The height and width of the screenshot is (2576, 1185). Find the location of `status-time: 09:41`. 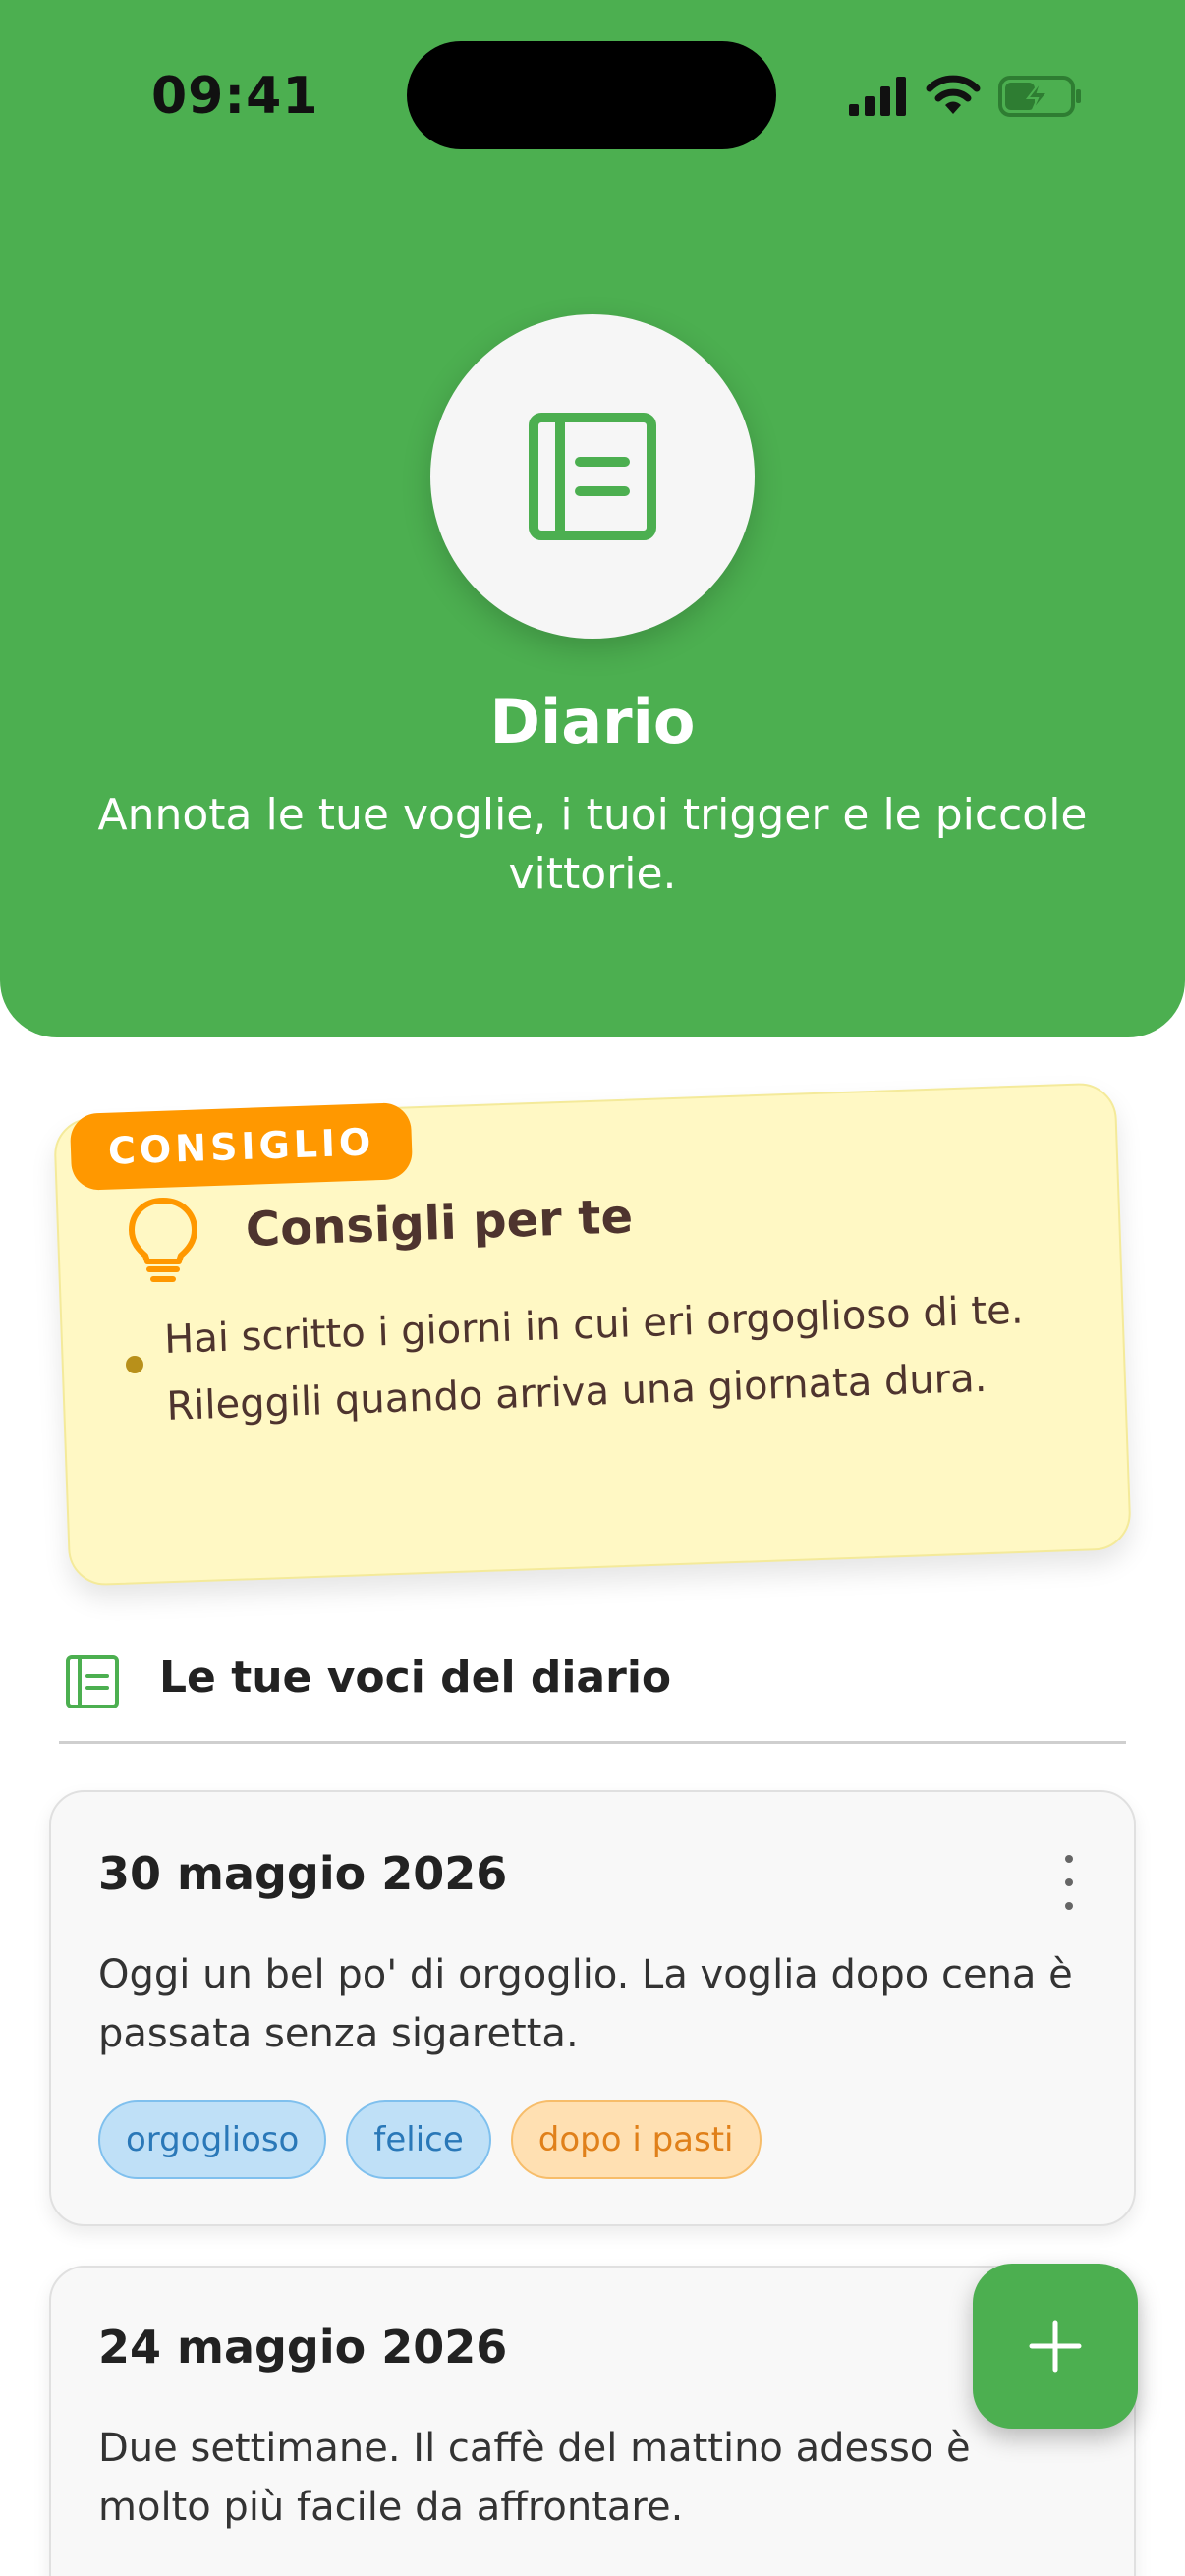

status-time: 09:41 is located at coordinates (235, 96).